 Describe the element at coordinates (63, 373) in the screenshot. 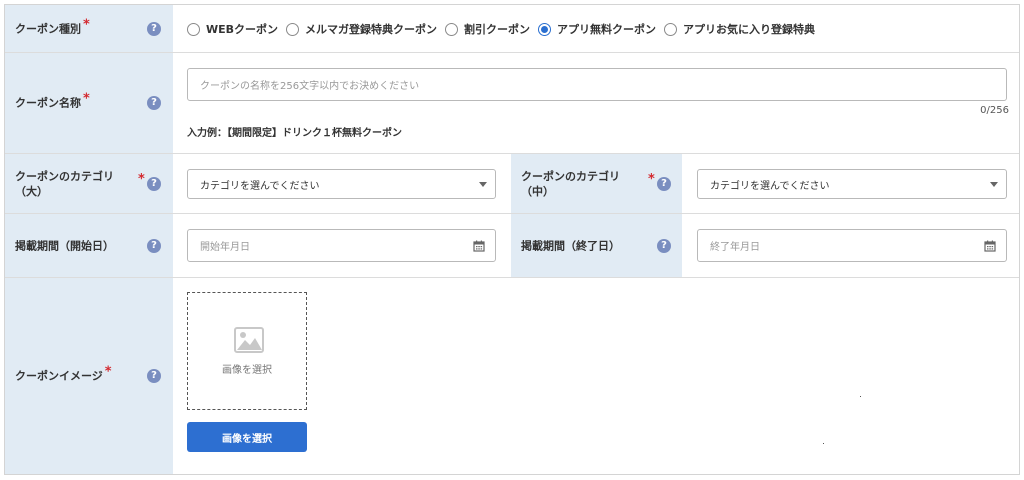

I see `coupon-image-label: クーポンイメージ *` at that location.